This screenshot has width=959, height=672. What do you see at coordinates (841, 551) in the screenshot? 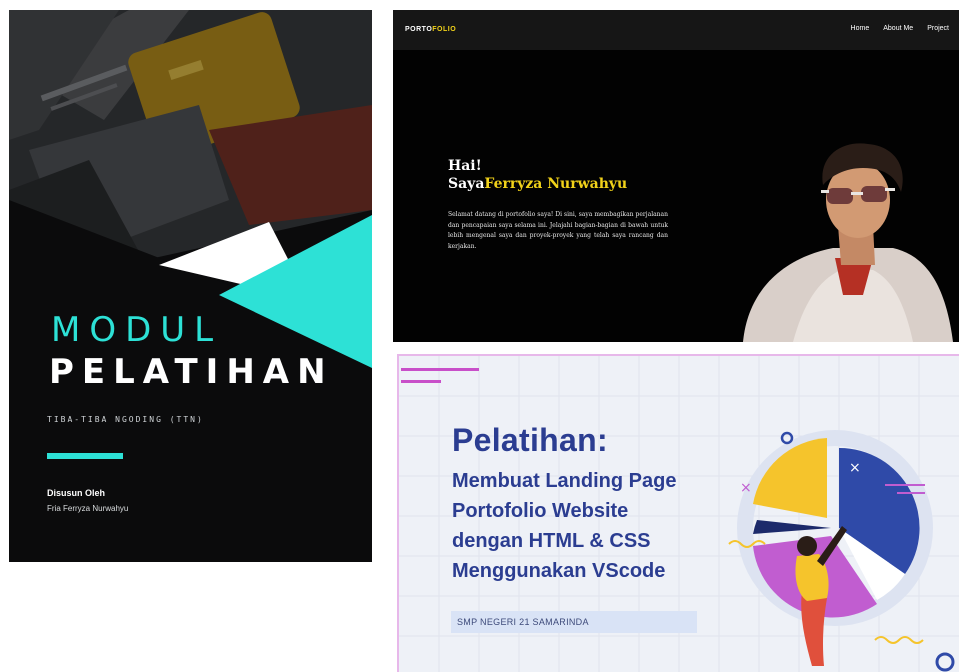
I see `pie-chart-illustration: × ×` at bounding box center [841, 551].